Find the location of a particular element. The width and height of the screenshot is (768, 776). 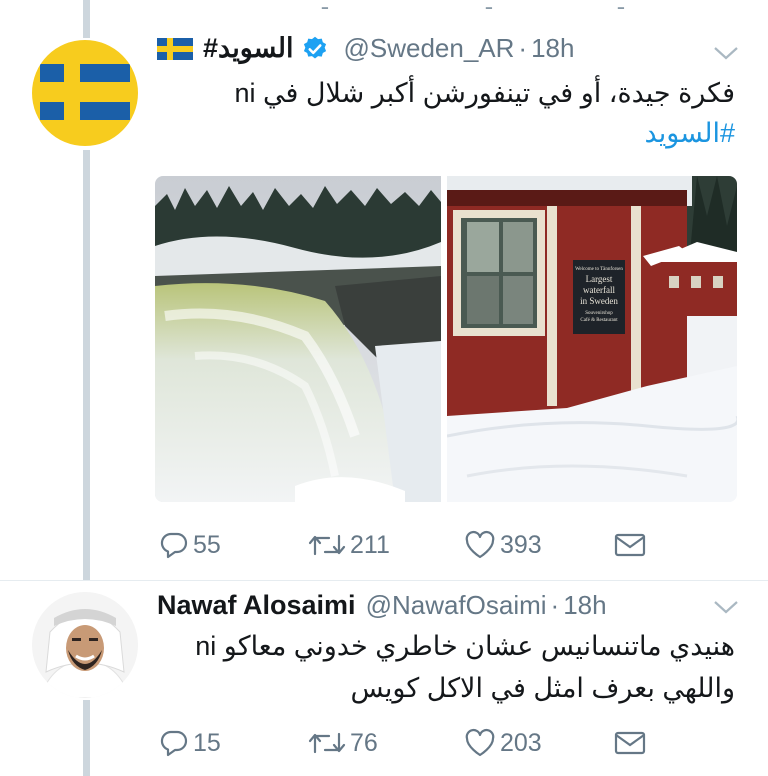

retweet-button: 76 is located at coordinates (343, 743).